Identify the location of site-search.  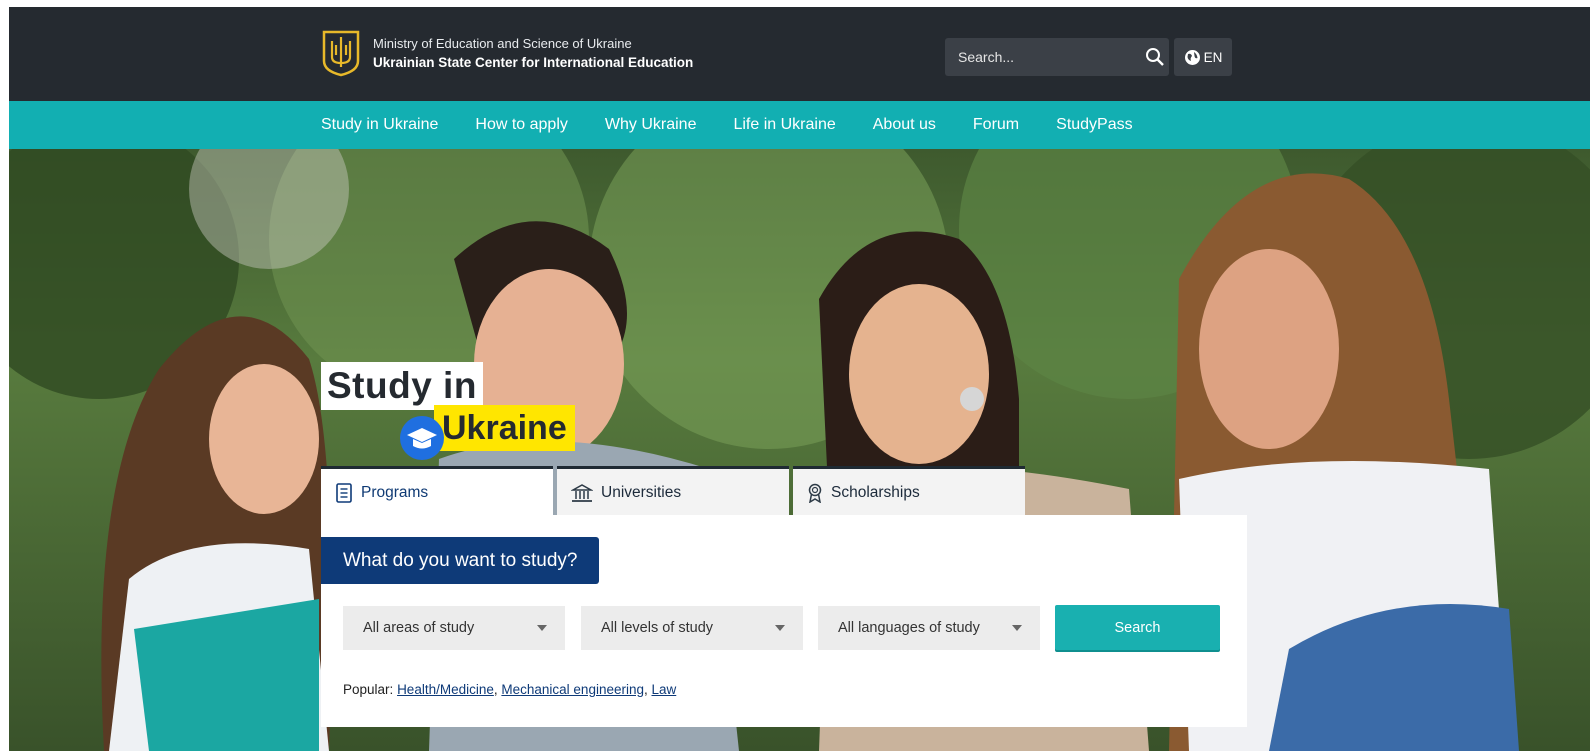
(1057, 57).